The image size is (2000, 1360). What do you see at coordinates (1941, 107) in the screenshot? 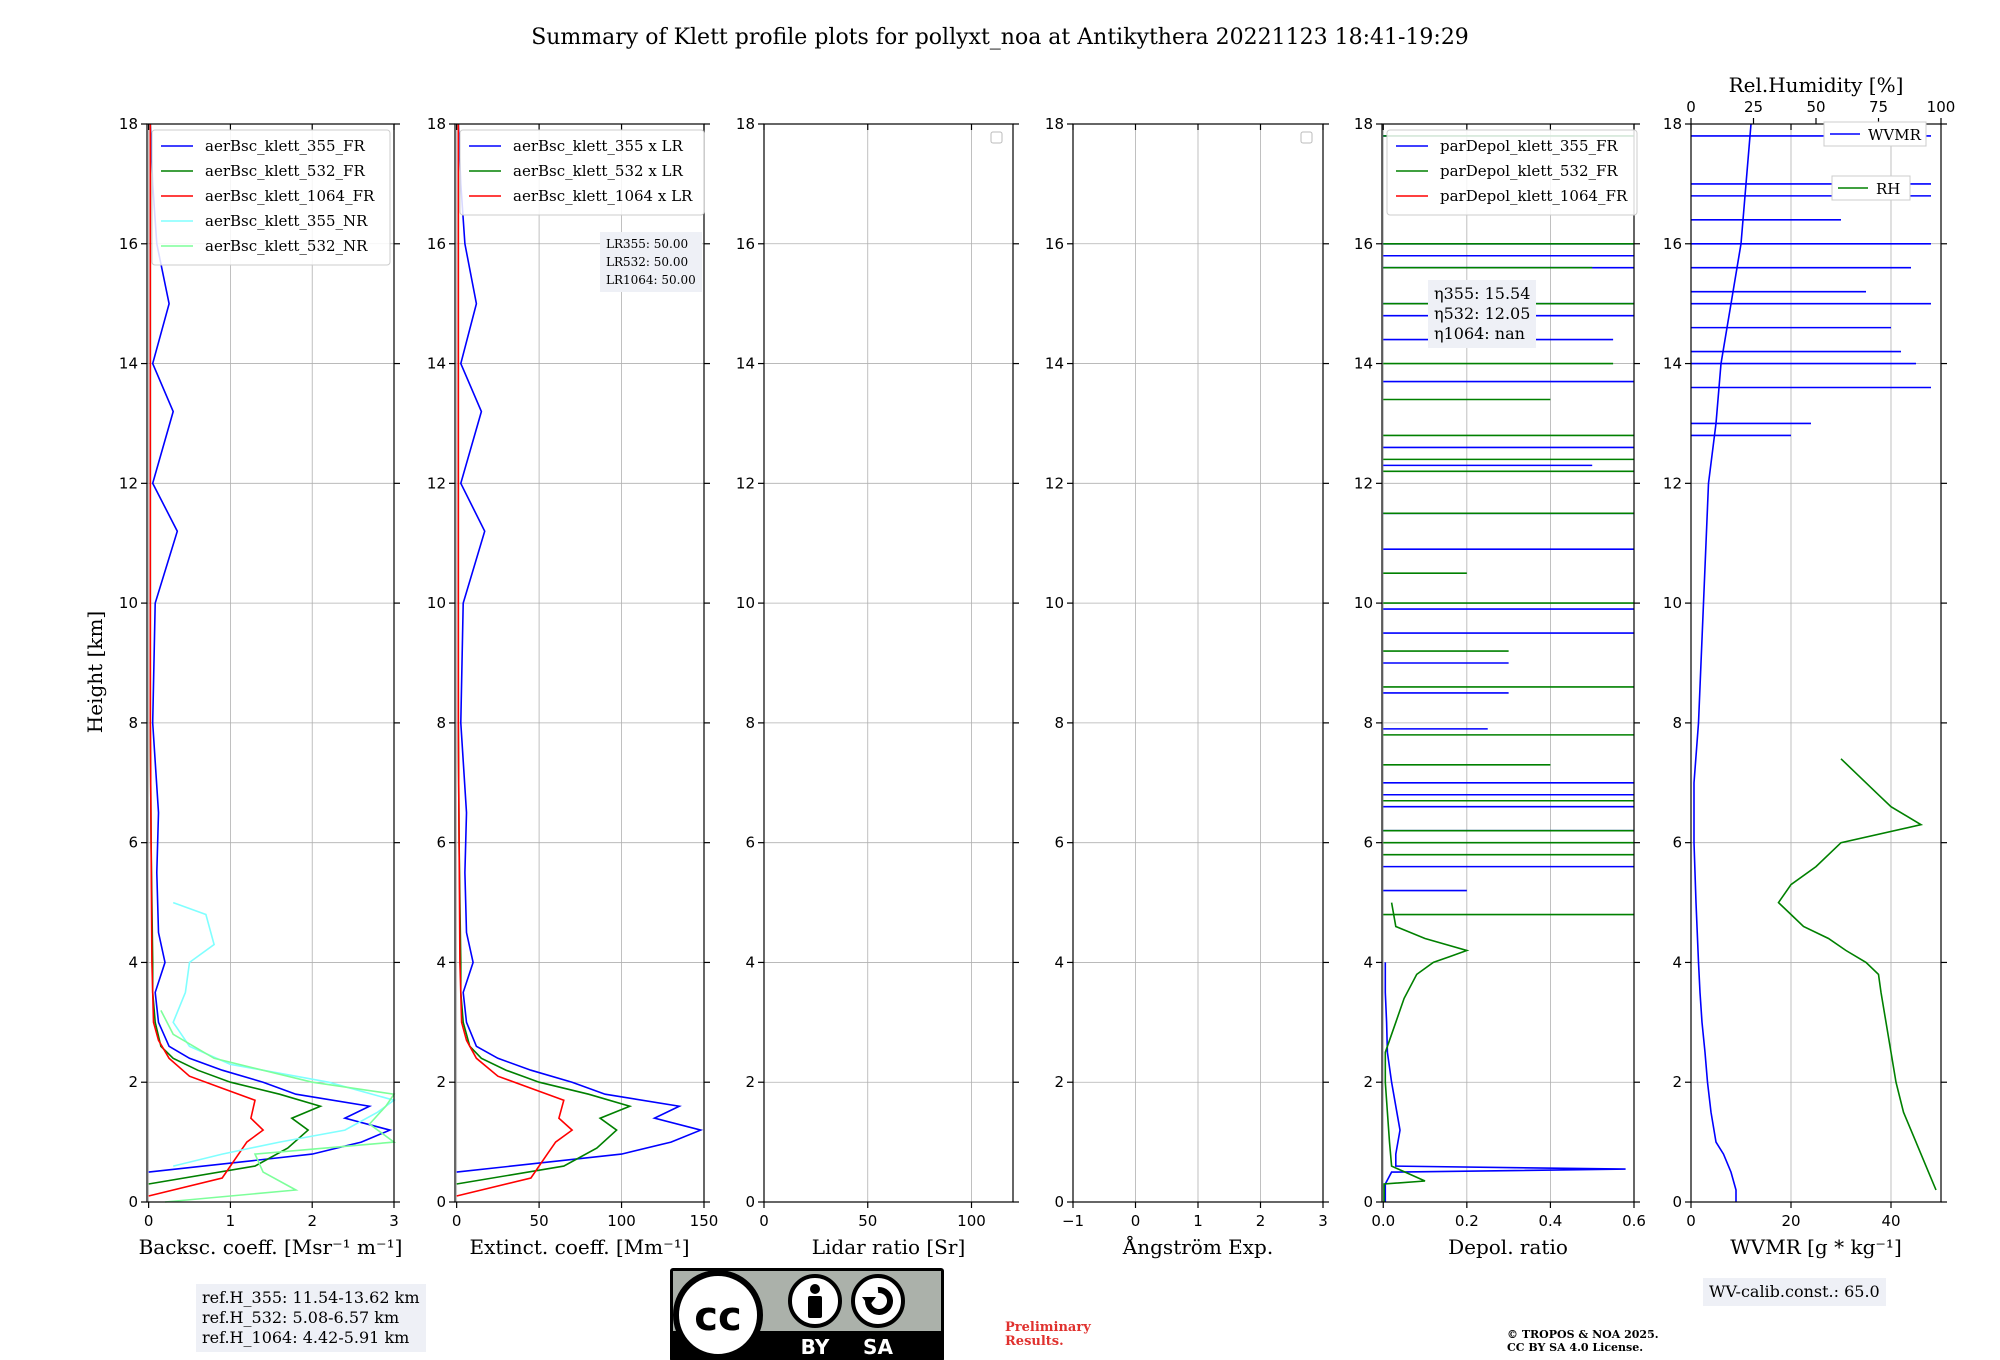
I see `top-x-tick-label: 100` at bounding box center [1941, 107].